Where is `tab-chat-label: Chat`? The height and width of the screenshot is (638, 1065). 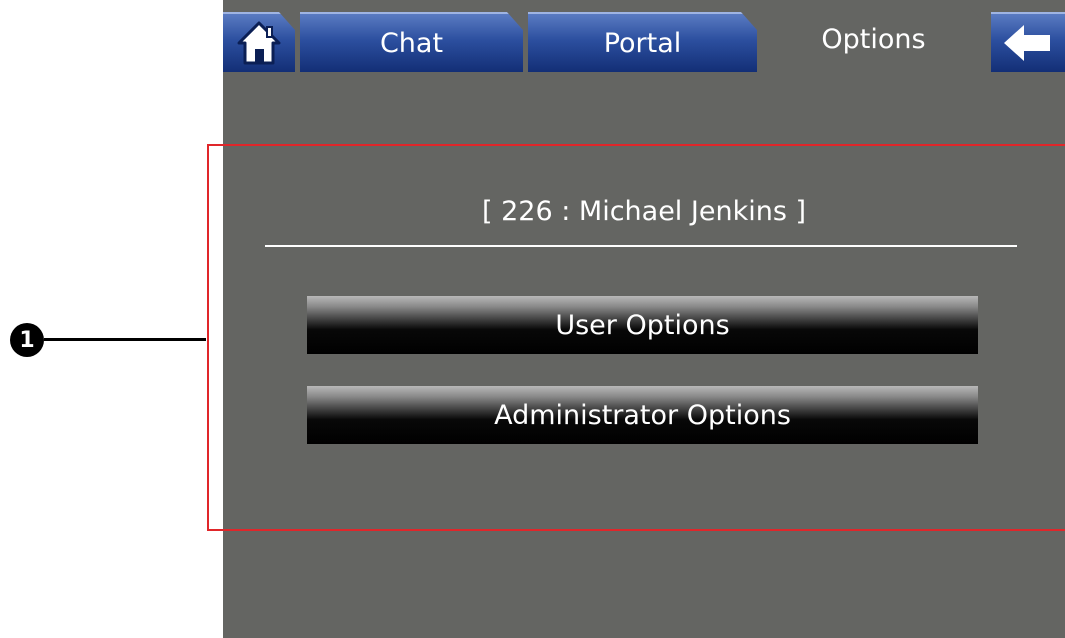
tab-chat-label: Chat is located at coordinates (411, 43).